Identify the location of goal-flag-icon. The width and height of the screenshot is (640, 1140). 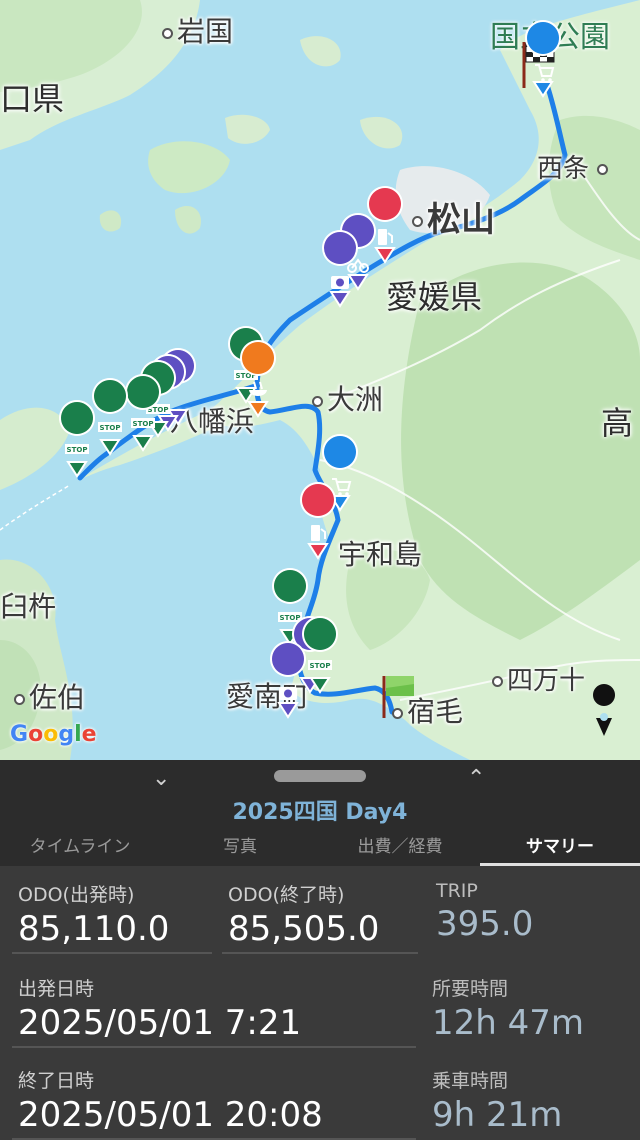
(398, 697).